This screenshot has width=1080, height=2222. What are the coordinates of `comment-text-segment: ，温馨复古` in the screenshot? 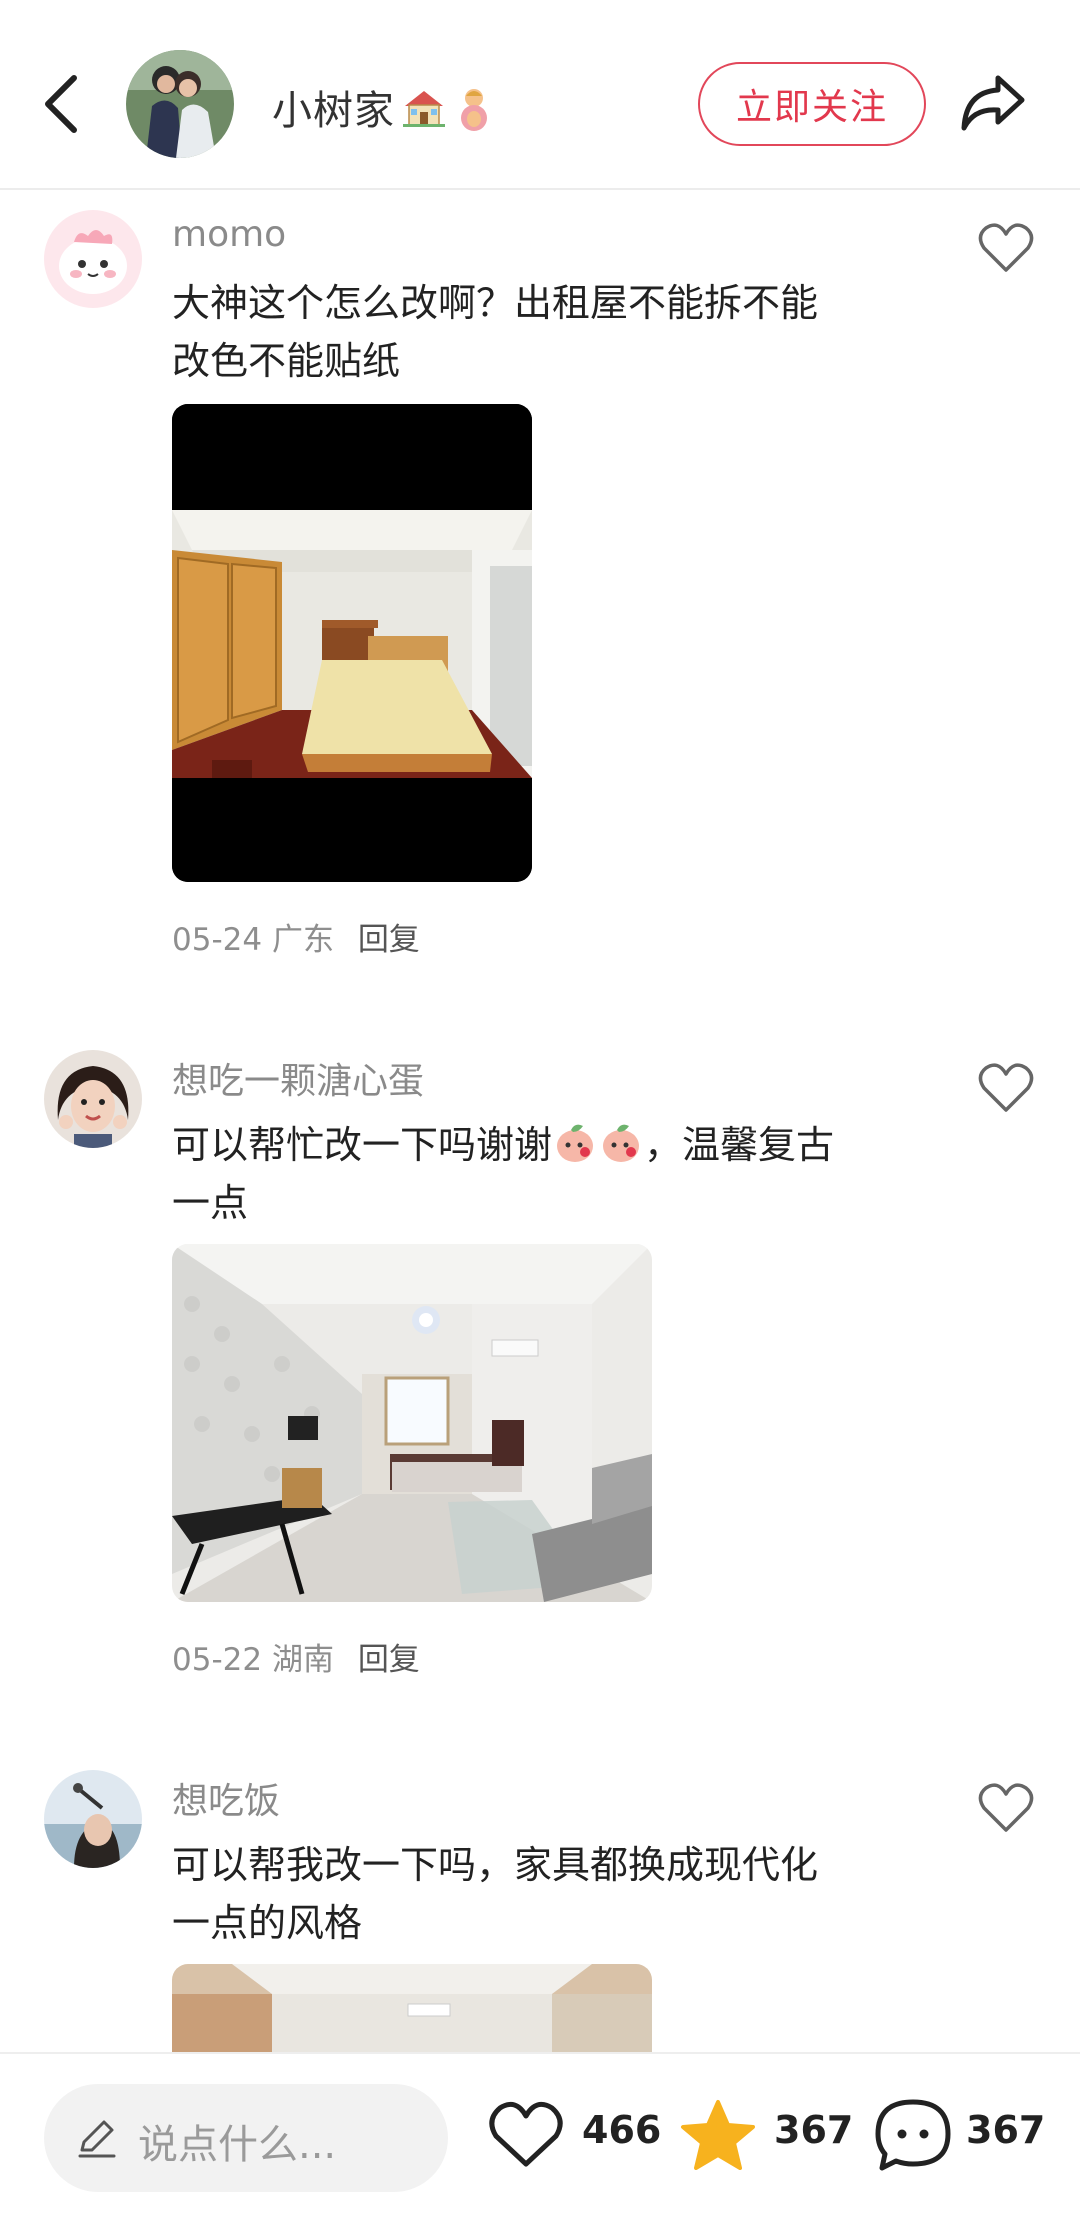 It's located at (739, 1145).